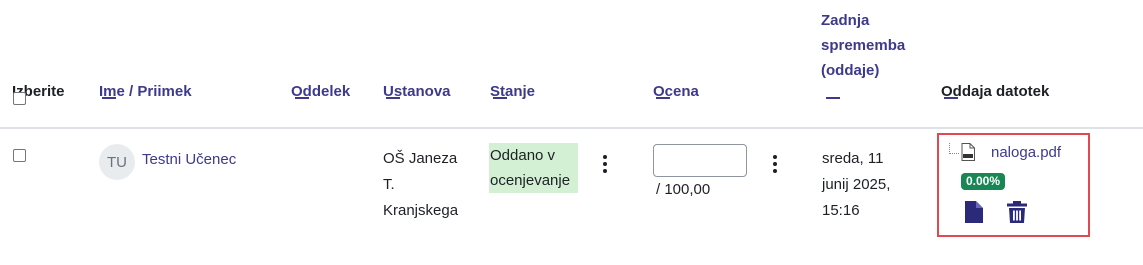 Image resolution: width=1143 pixels, height=265 pixels. What do you see at coordinates (968, 152) in the screenshot?
I see `pdf-file-icon` at bounding box center [968, 152].